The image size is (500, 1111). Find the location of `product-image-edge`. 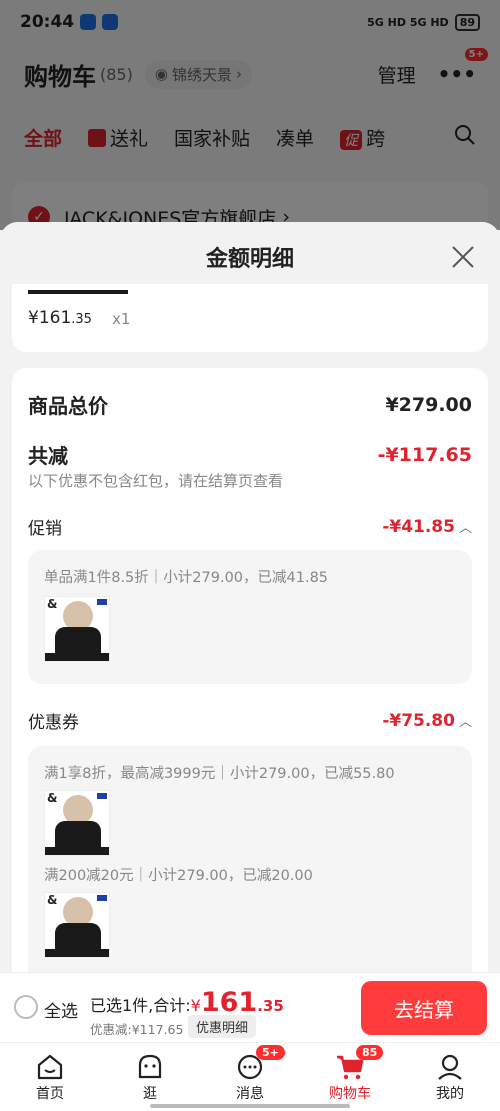

product-image-edge is located at coordinates (78, 292).